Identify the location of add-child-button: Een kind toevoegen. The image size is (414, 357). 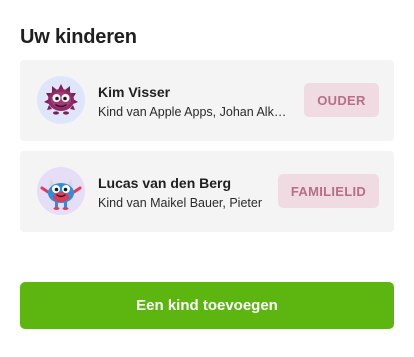
(207, 305).